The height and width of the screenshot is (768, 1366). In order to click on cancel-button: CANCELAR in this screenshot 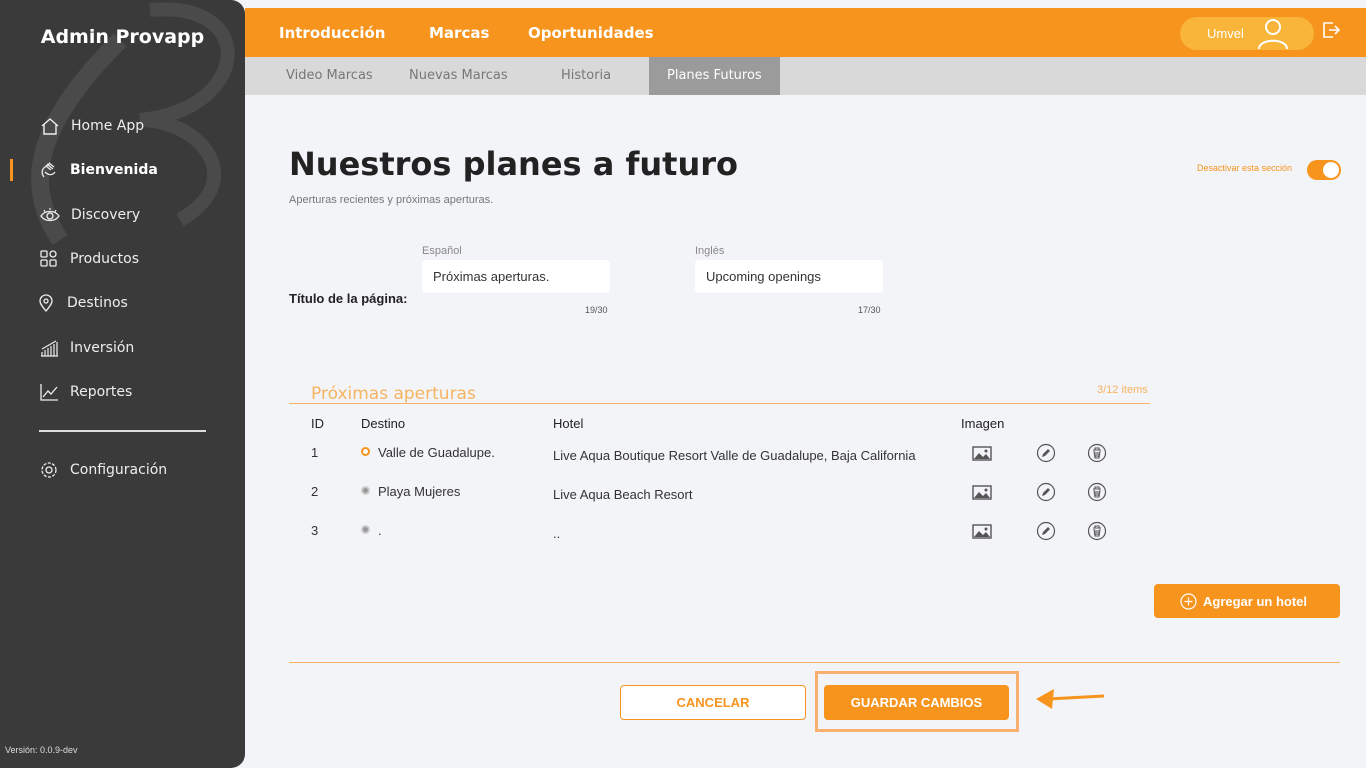, I will do `click(713, 702)`.